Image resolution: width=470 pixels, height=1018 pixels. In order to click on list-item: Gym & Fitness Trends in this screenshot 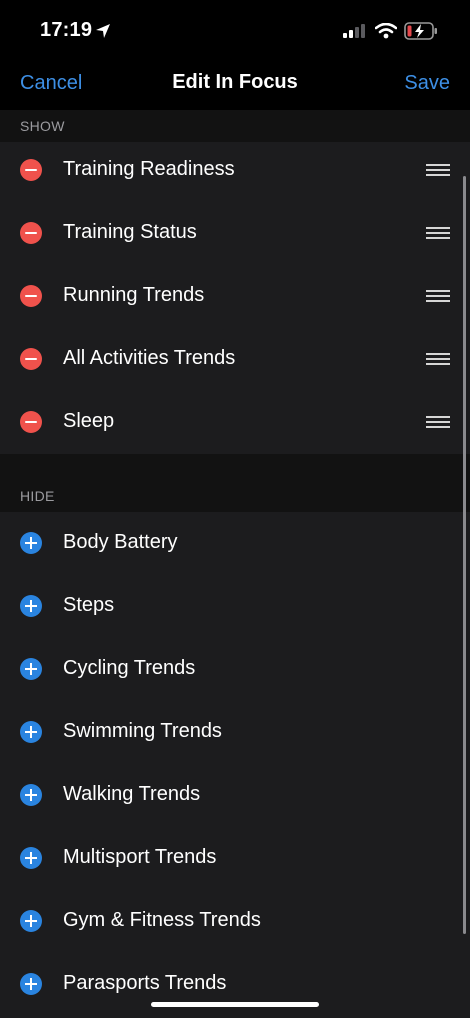, I will do `click(235, 921)`.